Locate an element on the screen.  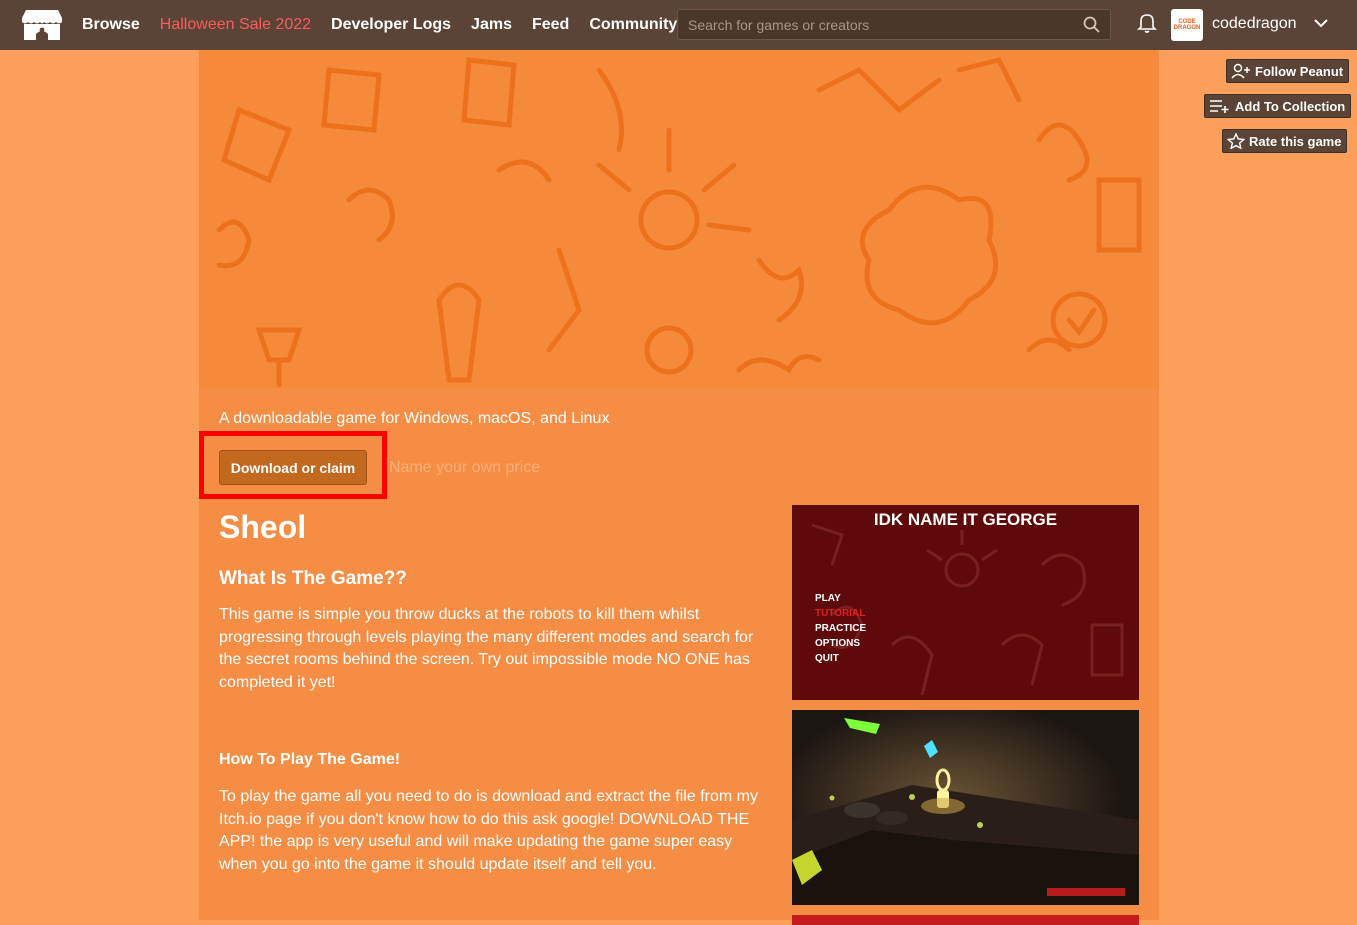
menu-item-play: PLAY is located at coordinates (828, 598).